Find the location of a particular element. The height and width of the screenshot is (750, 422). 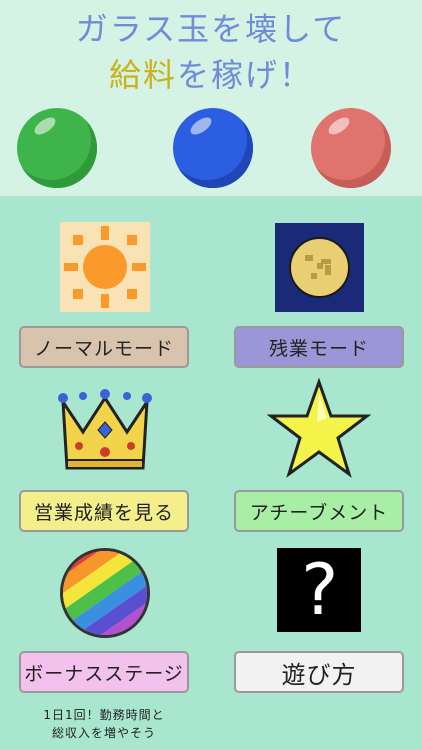

blue-glass-ball is located at coordinates (213, 148).